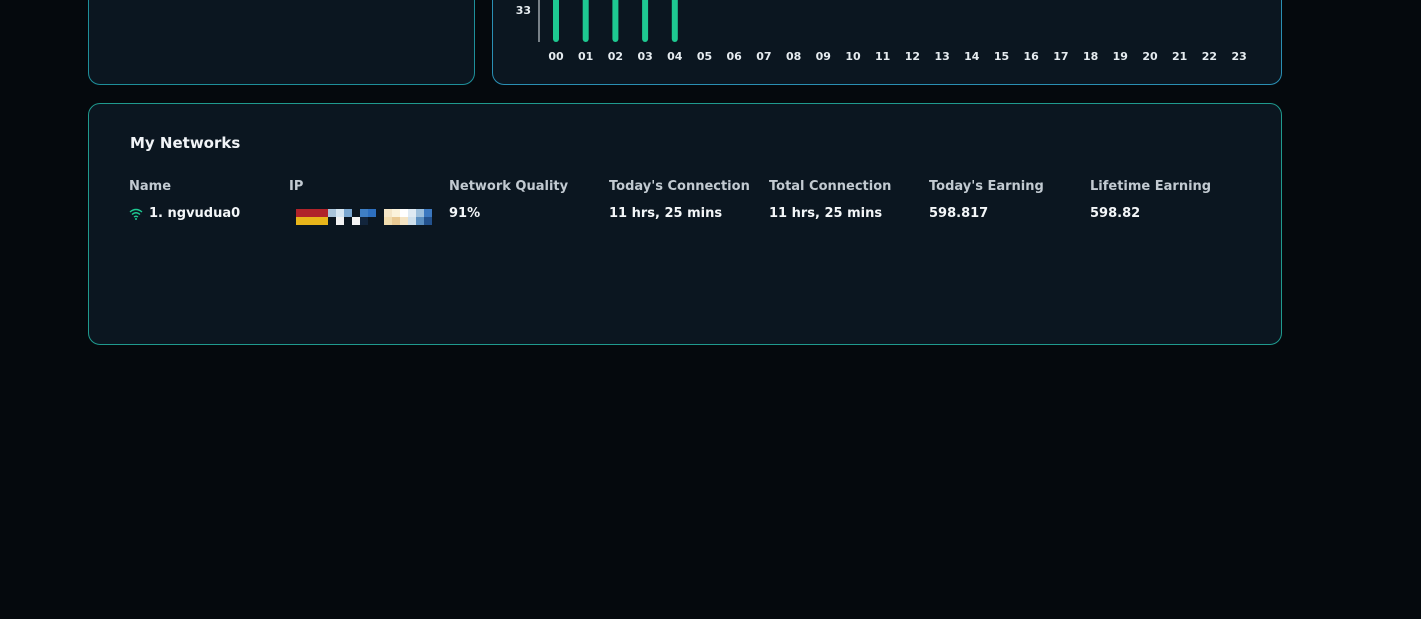  What do you see at coordinates (1120, 56) in the screenshot?
I see `x-tick-label-19: 19` at bounding box center [1120, 56].